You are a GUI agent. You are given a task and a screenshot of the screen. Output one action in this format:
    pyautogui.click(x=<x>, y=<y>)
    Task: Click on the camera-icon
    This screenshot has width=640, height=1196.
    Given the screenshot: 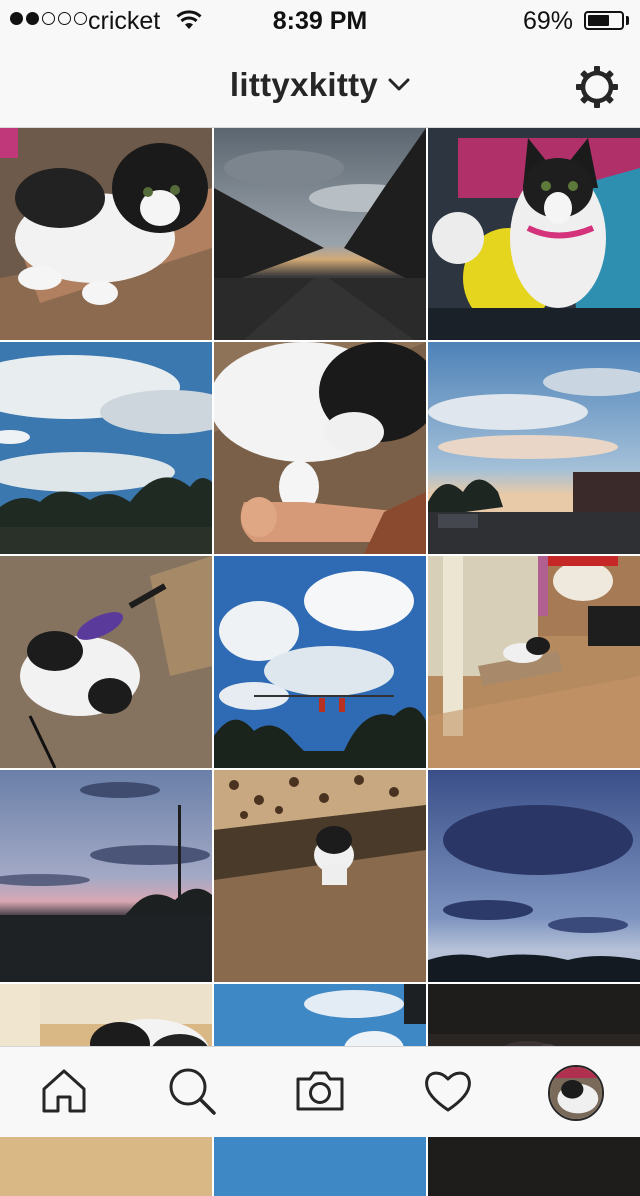 What is the action you would take?
    pyautogui.click(x=320, y=1091)
    